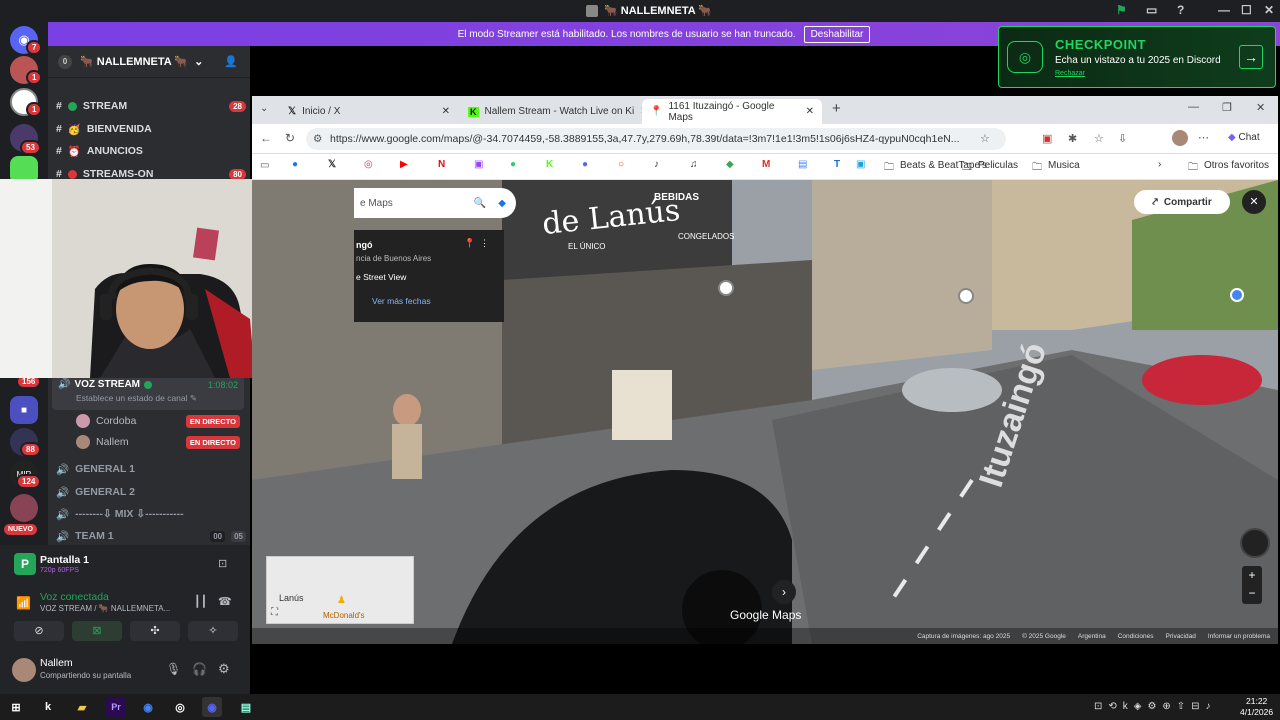  Describe the element at coordinates (24, 410) in the screenshot. I see `folder-icon: ■` at that location.